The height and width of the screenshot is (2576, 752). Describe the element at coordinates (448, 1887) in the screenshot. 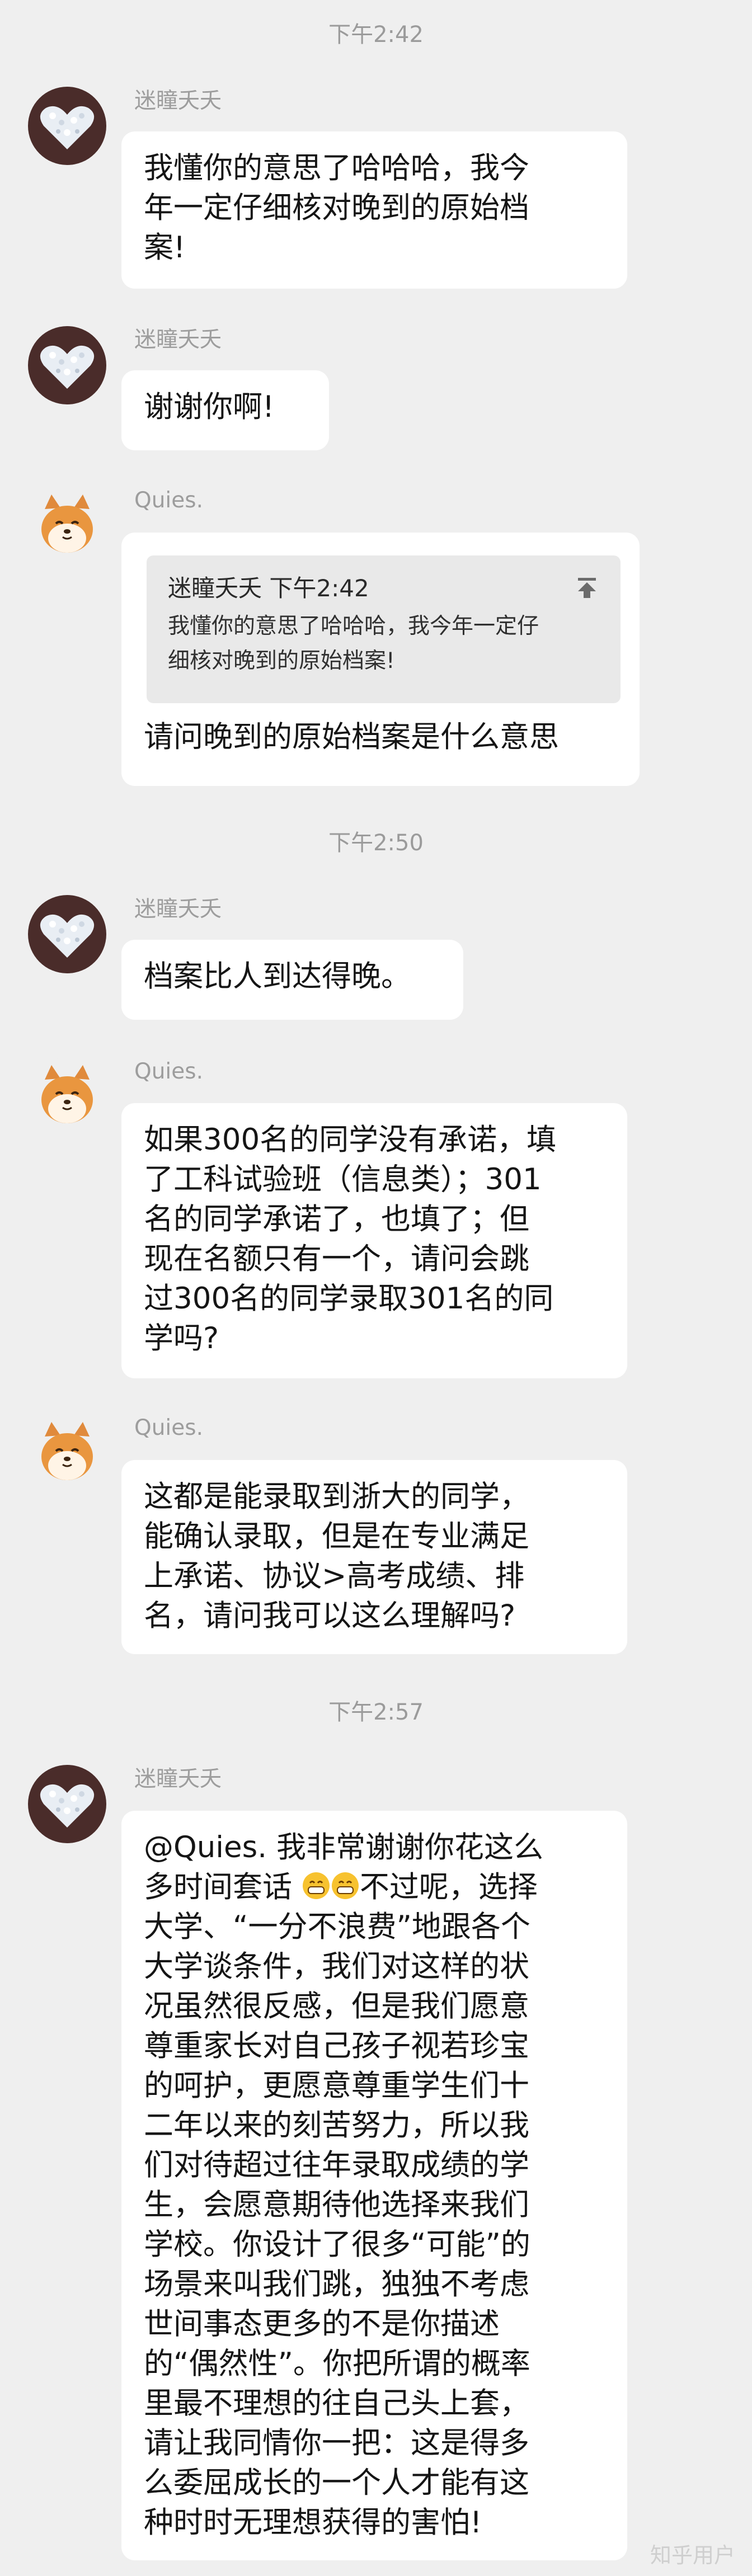

I see `message-text-part: 不过呢，选择` at that location.